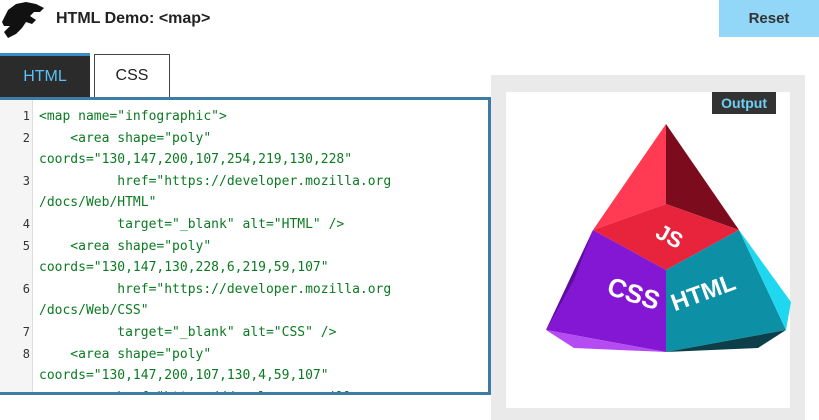 The height and width of the screenshot is (420, 819). I want to click on code-line: coords="130,147,130,228,6,219,59,107", so click(244, 268).